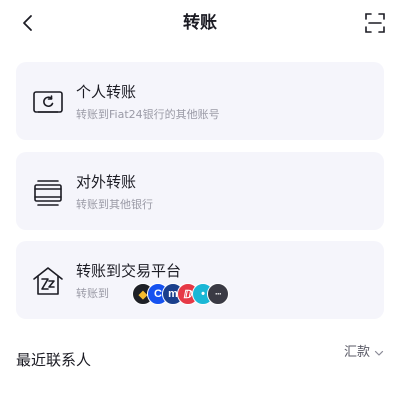  I want to click on scan-icon, so click(375, 23).